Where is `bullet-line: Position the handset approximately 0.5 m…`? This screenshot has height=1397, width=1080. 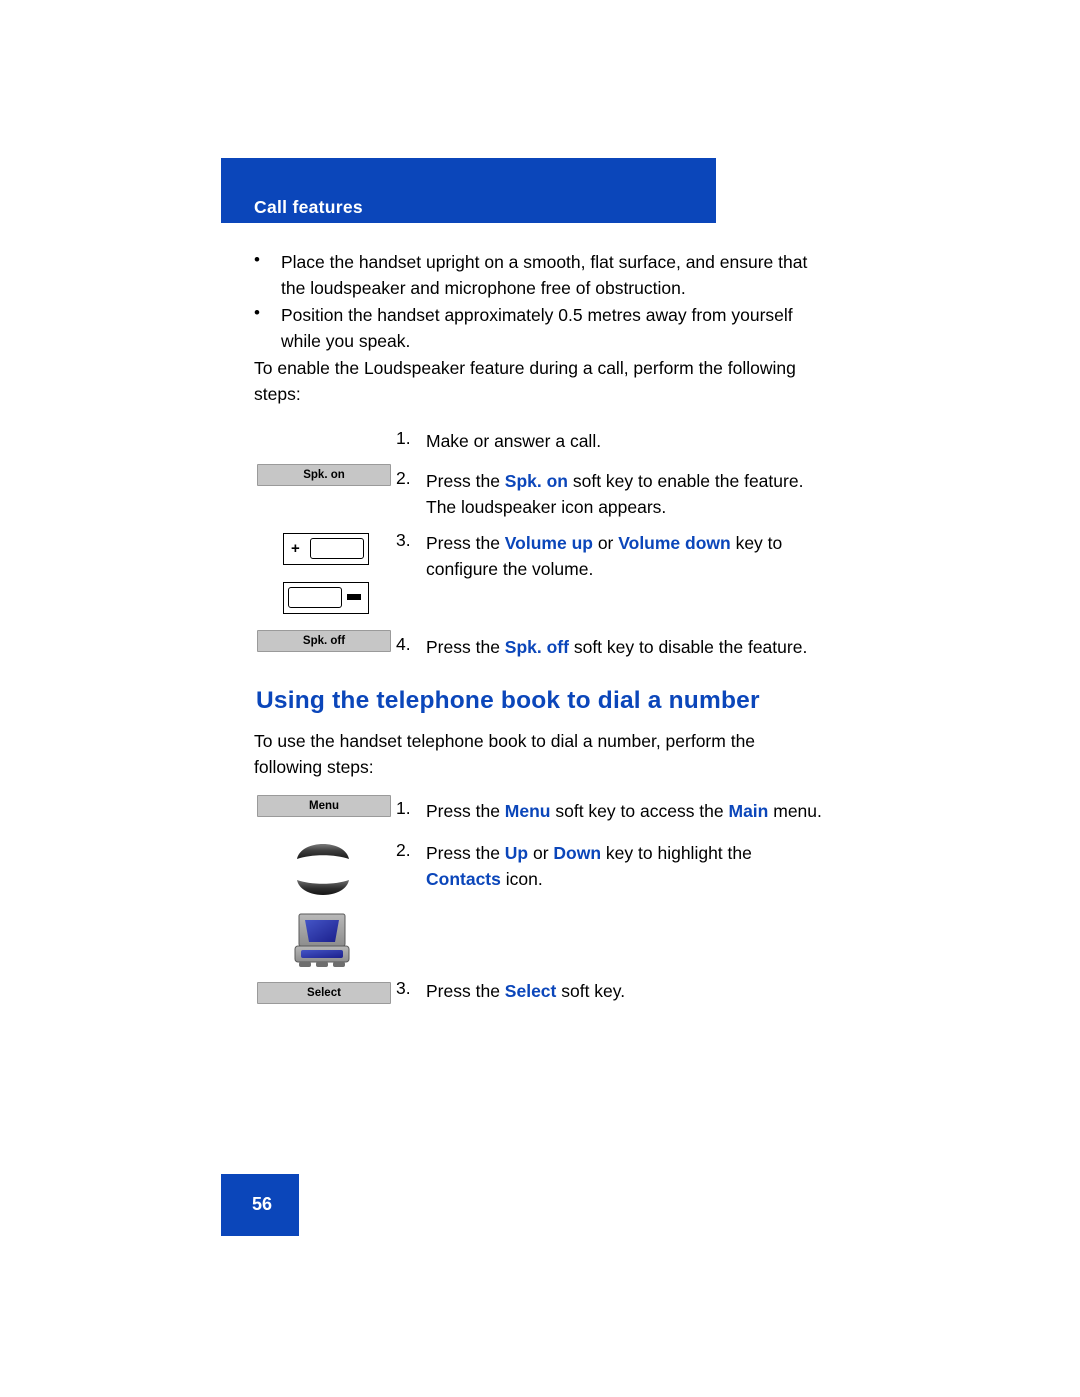
bullet-line: Position the handset approximately 0.5 m… is located at coordinates (537, 315).